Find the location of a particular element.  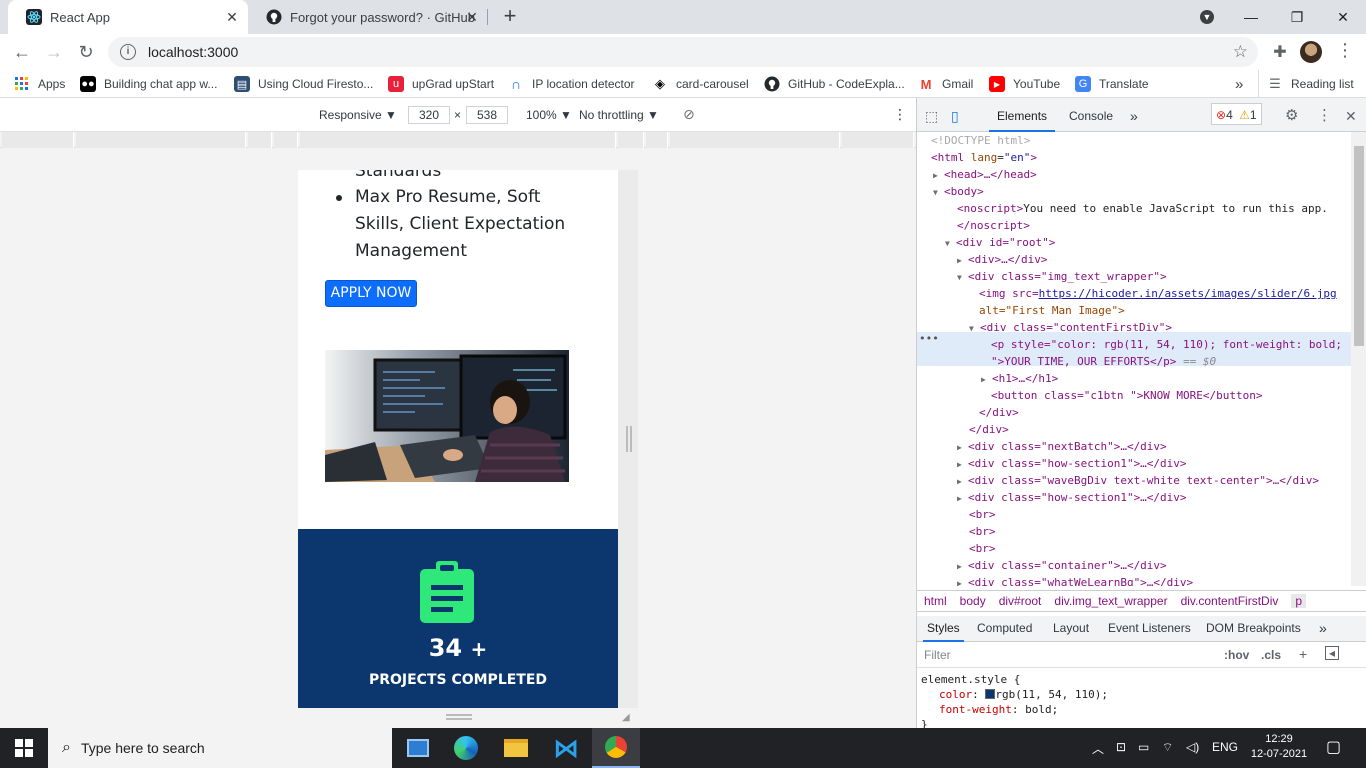

issues-counter: ⊗4 ⚠1 is located at coordinates (1236, 114).